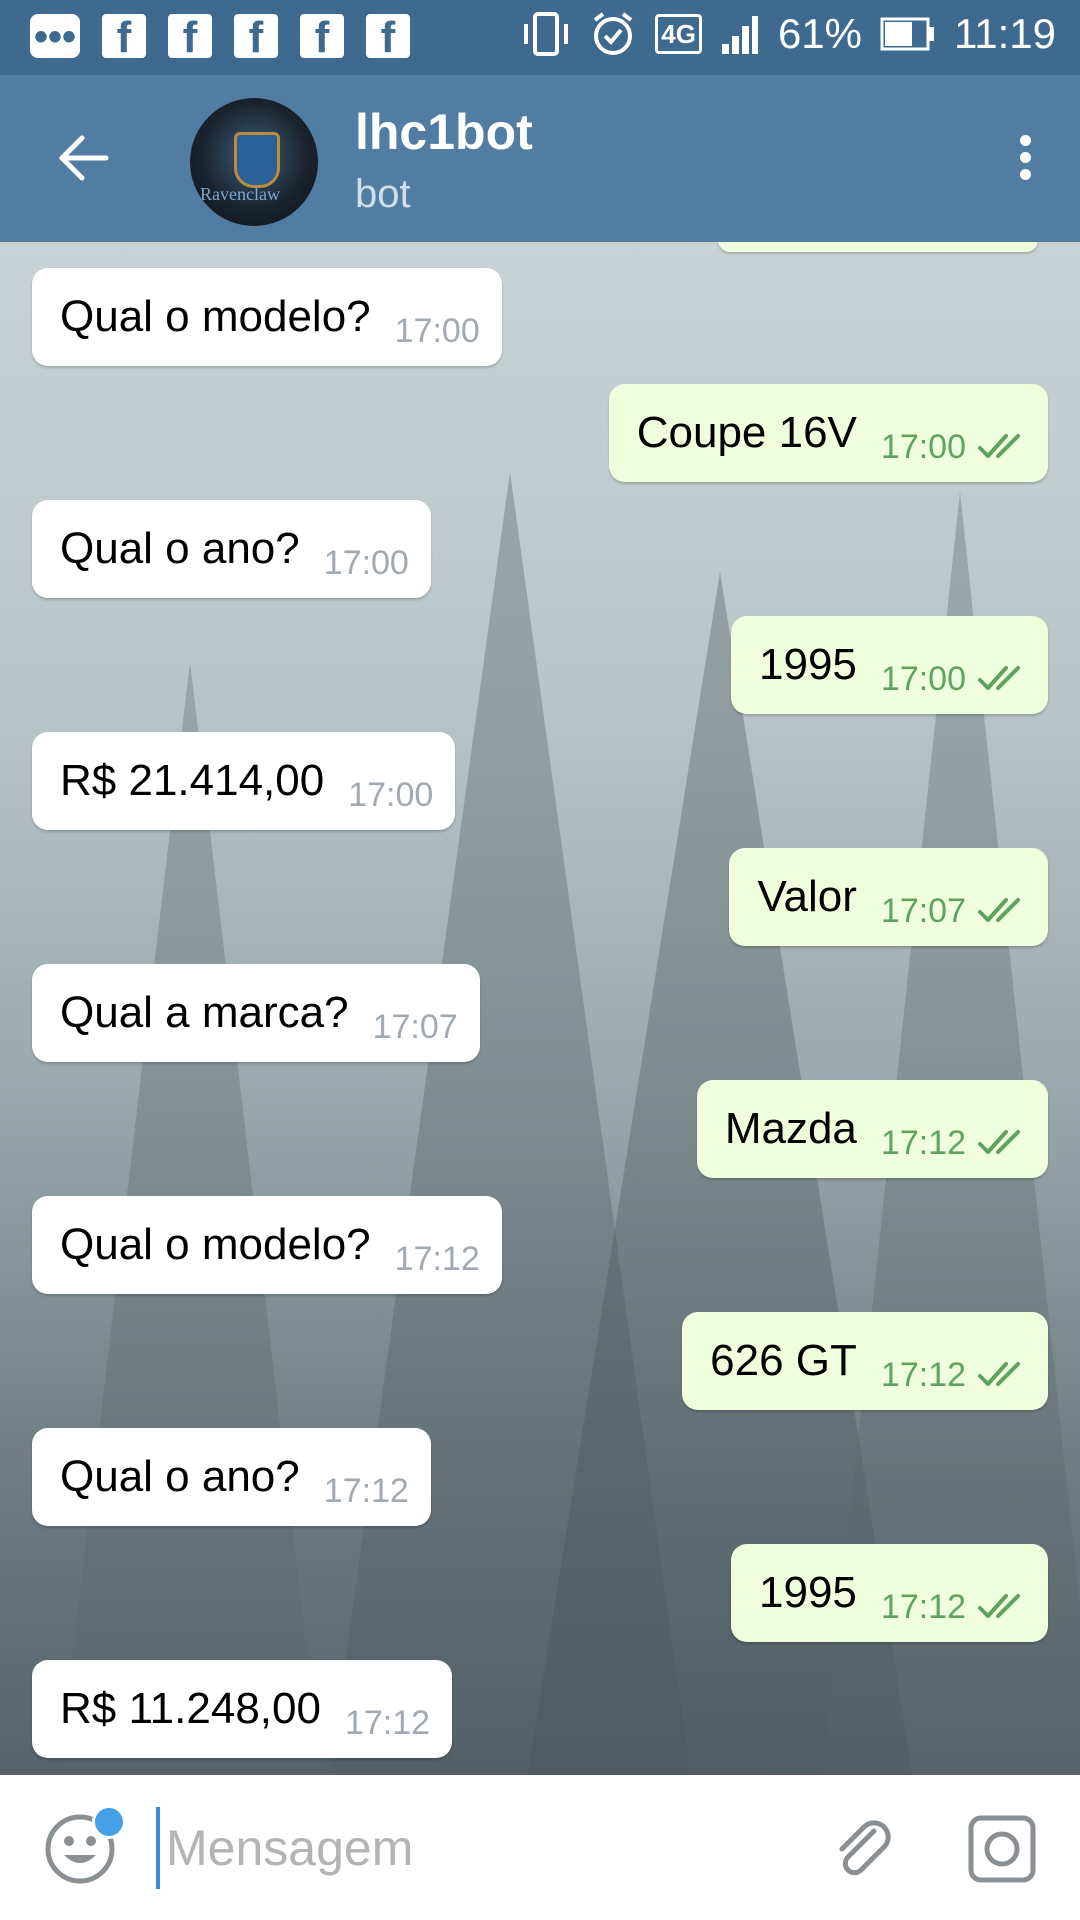 This screenshot has height=1920, width=1080. I want to click on incoming-message-bubble: Qual a marca? 17:07, so click(256, 1013).